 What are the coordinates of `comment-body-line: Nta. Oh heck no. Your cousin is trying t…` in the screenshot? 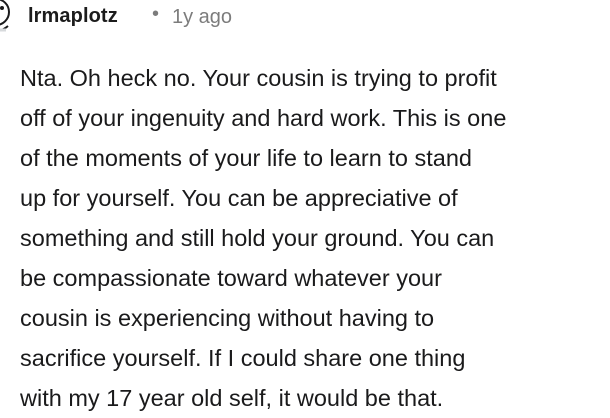 It's located at (258, 78).